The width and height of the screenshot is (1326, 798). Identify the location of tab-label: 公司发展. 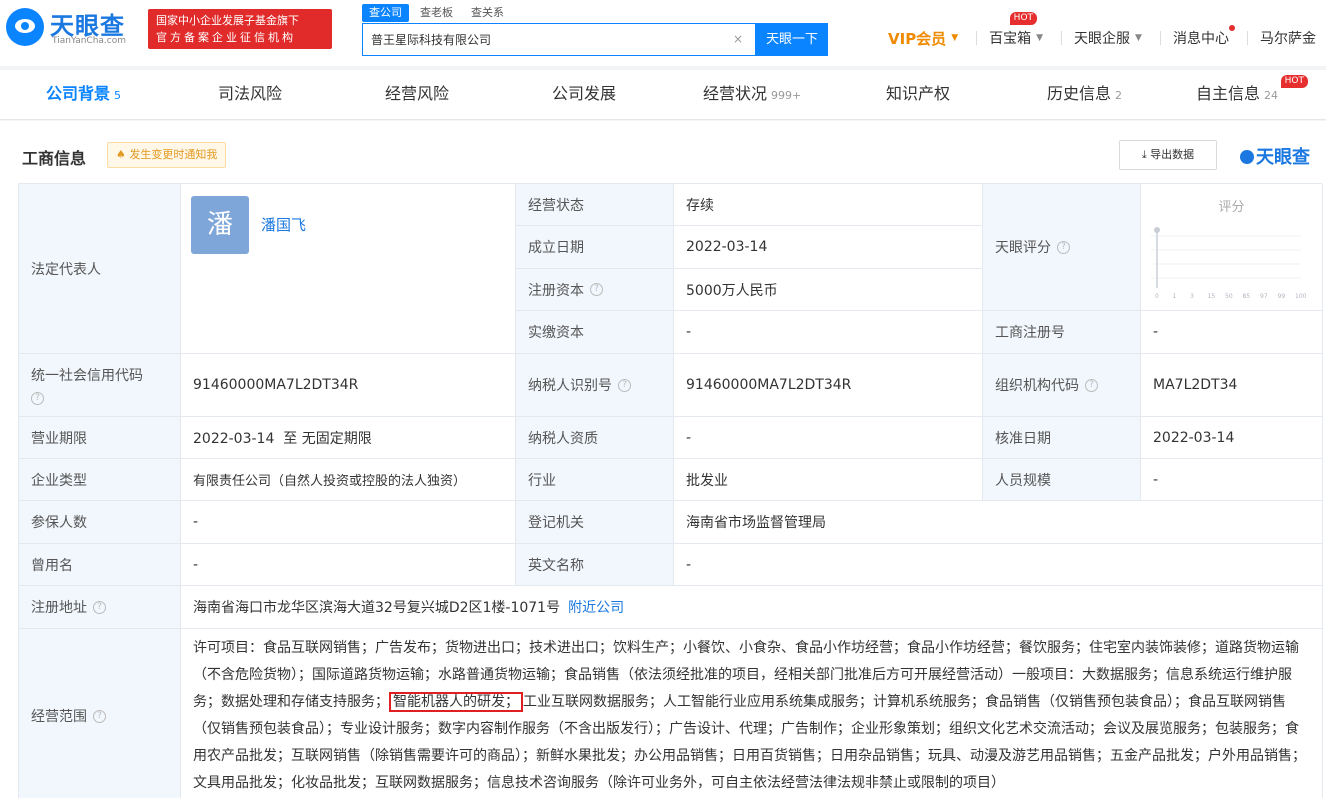
(584, 93).